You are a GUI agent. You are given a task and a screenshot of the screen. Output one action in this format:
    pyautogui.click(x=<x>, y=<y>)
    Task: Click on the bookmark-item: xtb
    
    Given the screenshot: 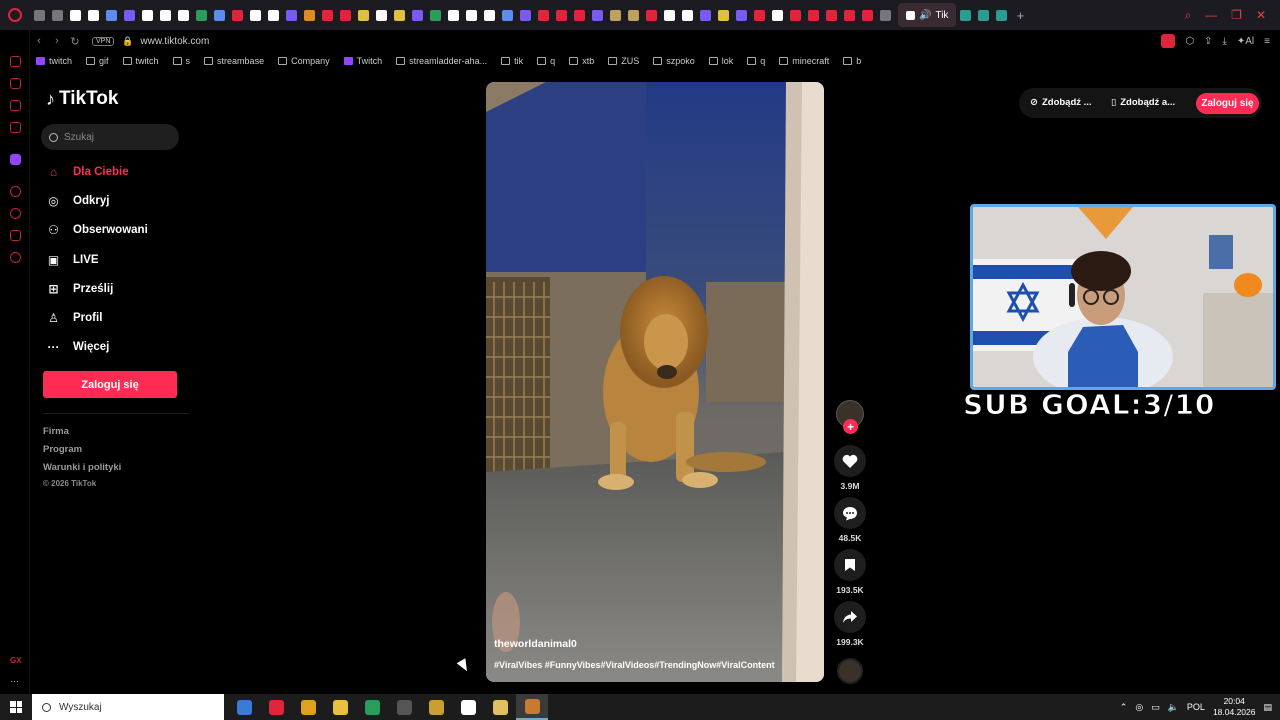 What is the action you would take?
    pyautogui.click(x=581, y=61)
    